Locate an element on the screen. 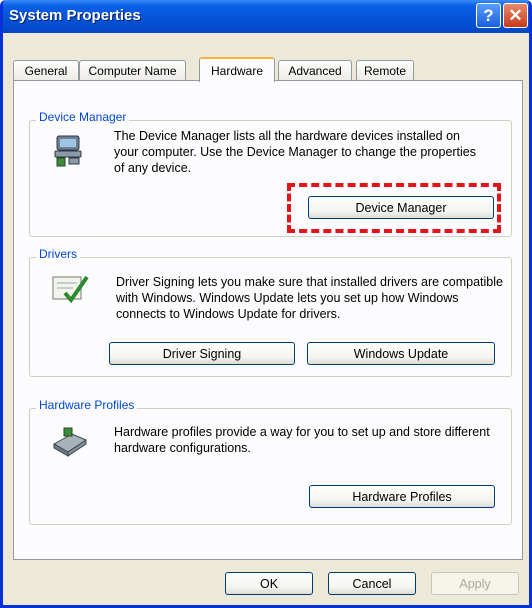 The image size is (532, 608). hardware-profiles-group-title: Hardware Profiles is located at coordinates (87, 405).